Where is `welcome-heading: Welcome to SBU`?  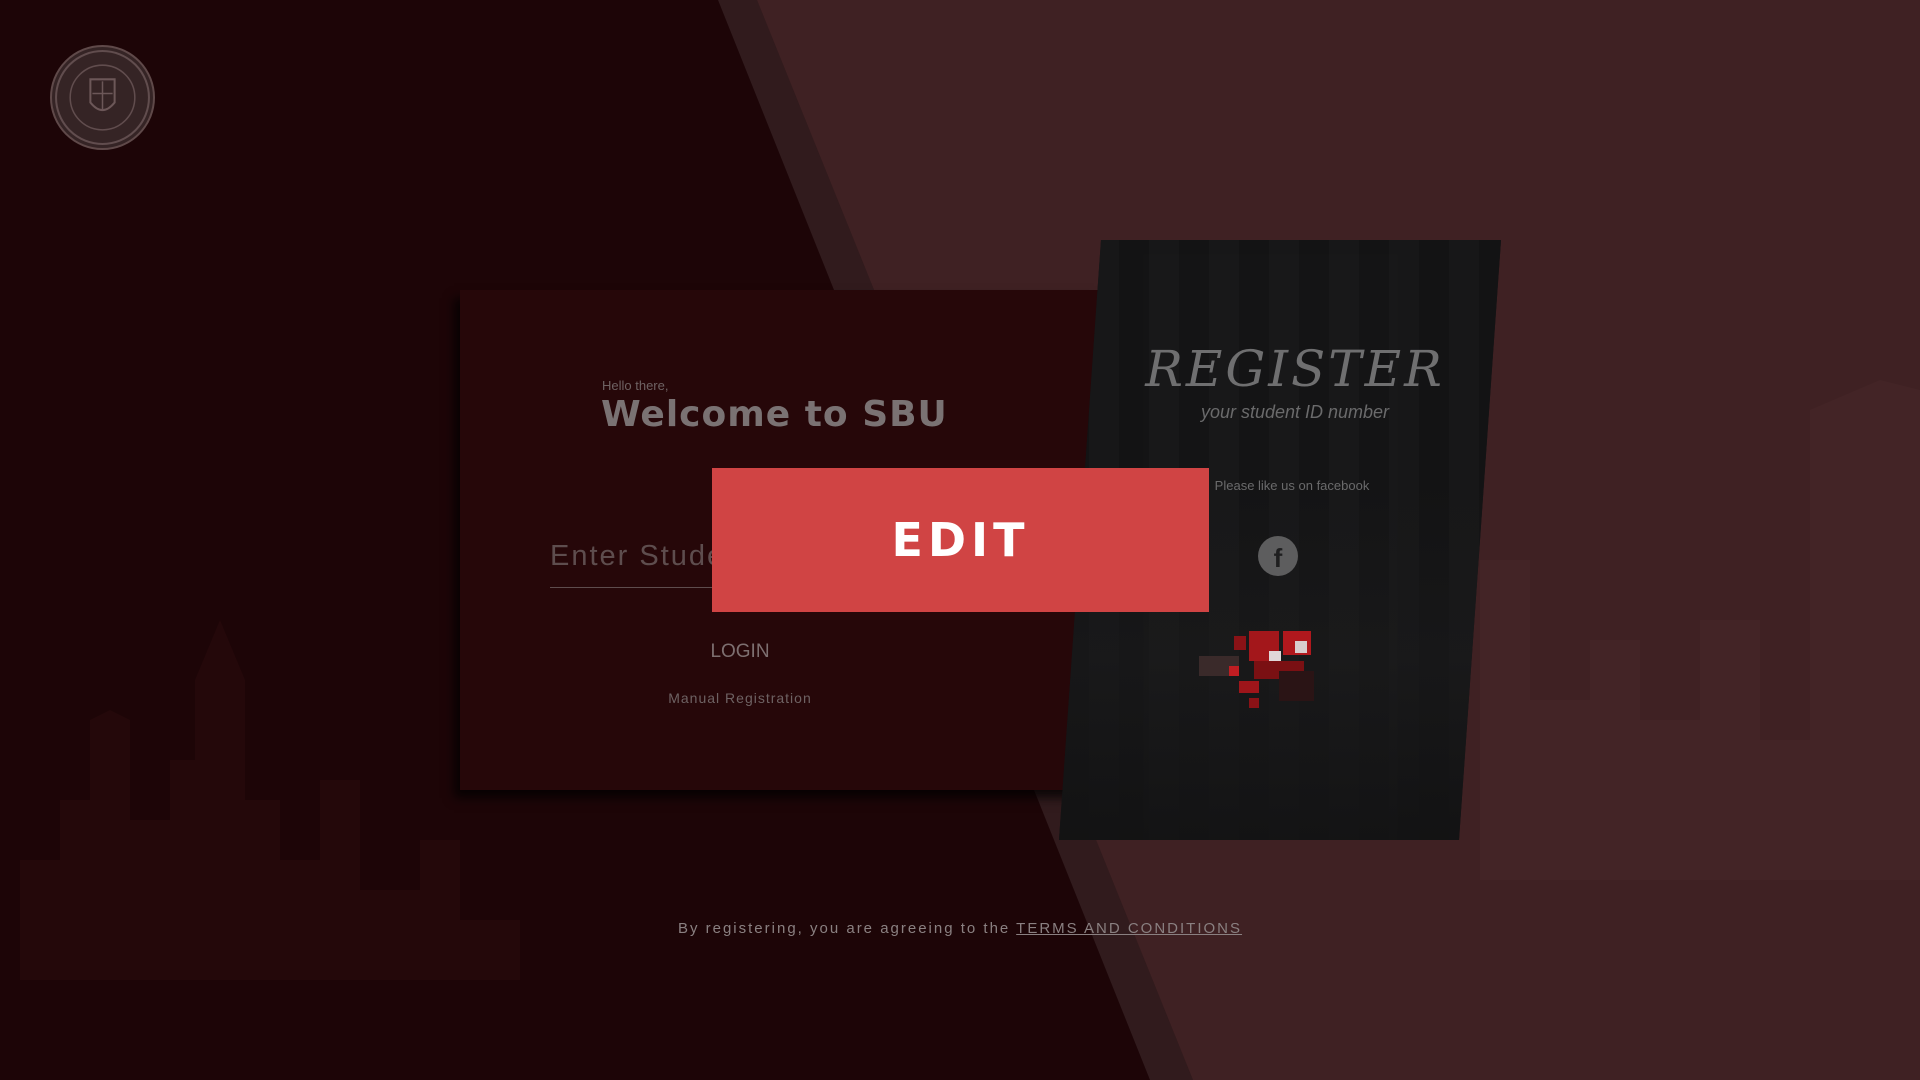 welcome-heading: Welcome to SBU is located at coordinates (774, 414).